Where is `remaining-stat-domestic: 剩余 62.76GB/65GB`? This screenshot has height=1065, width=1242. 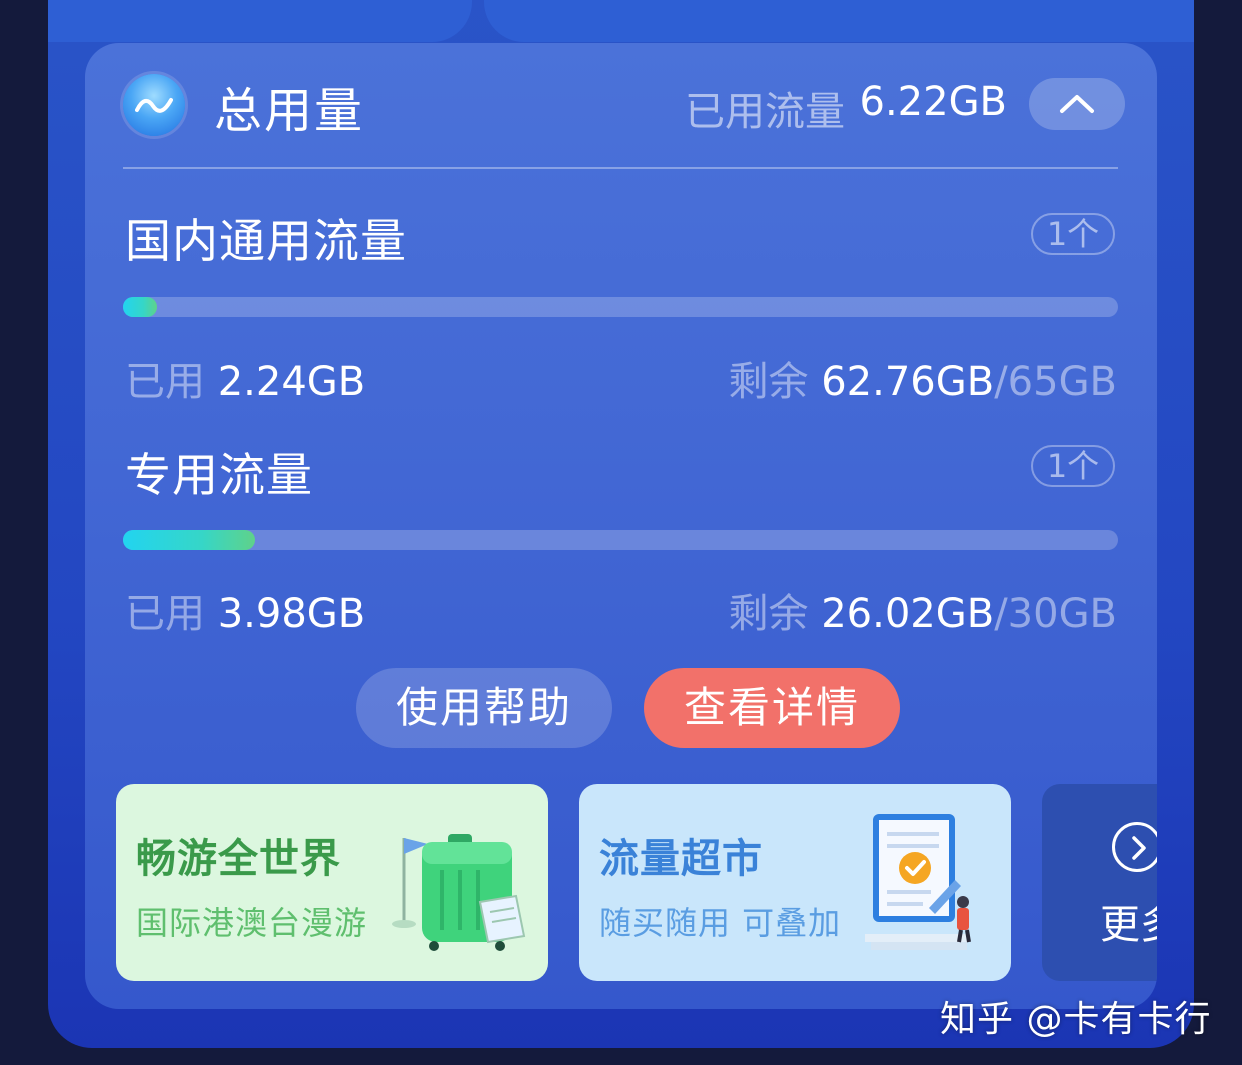 remaining-stat-domestic: 剩余 62.76GB/65GB is located at coordinates (923, 378).